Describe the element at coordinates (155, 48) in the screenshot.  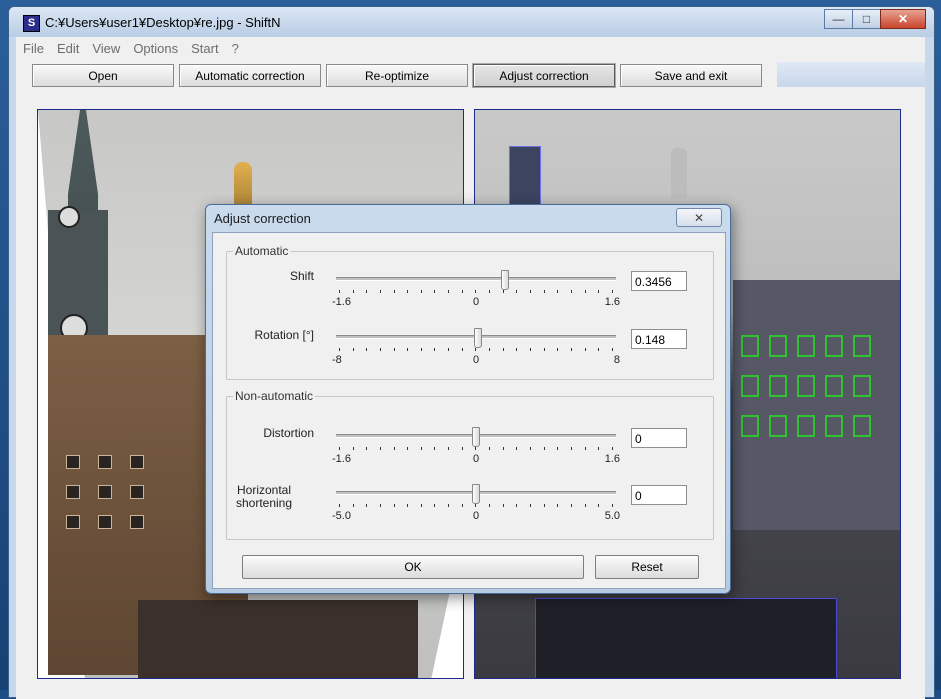
I see `menu-options: Options` at that location.